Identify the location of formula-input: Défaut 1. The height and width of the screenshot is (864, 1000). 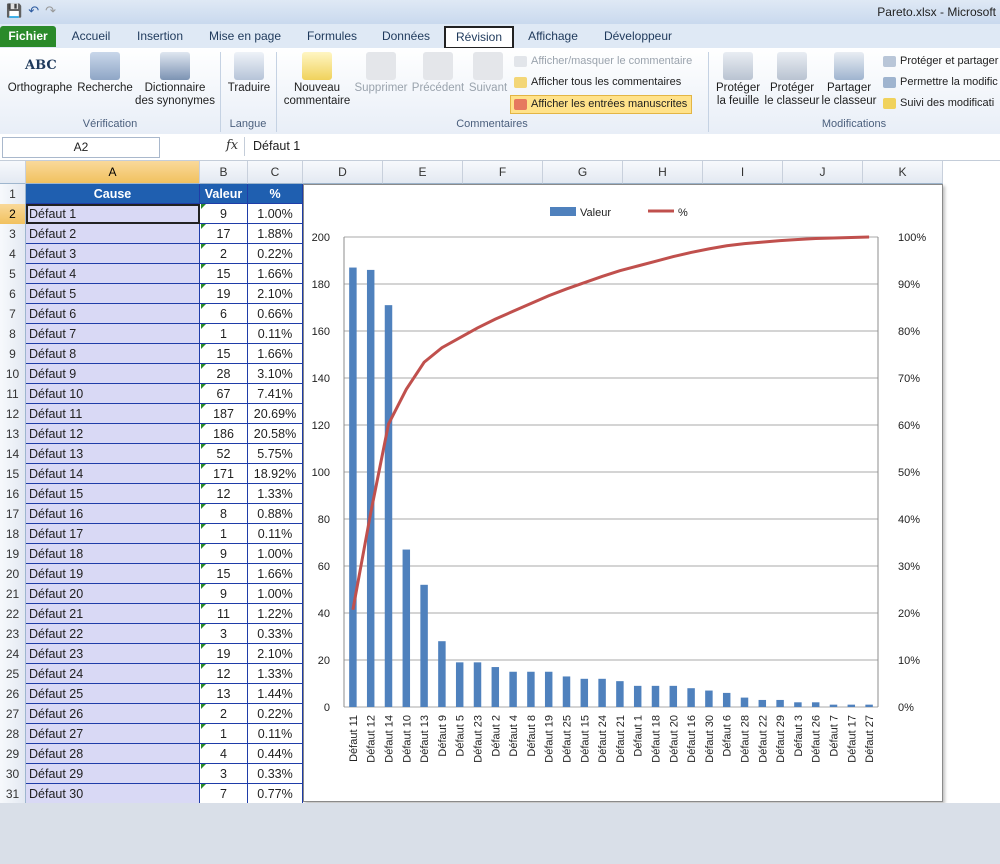
(622, 146).